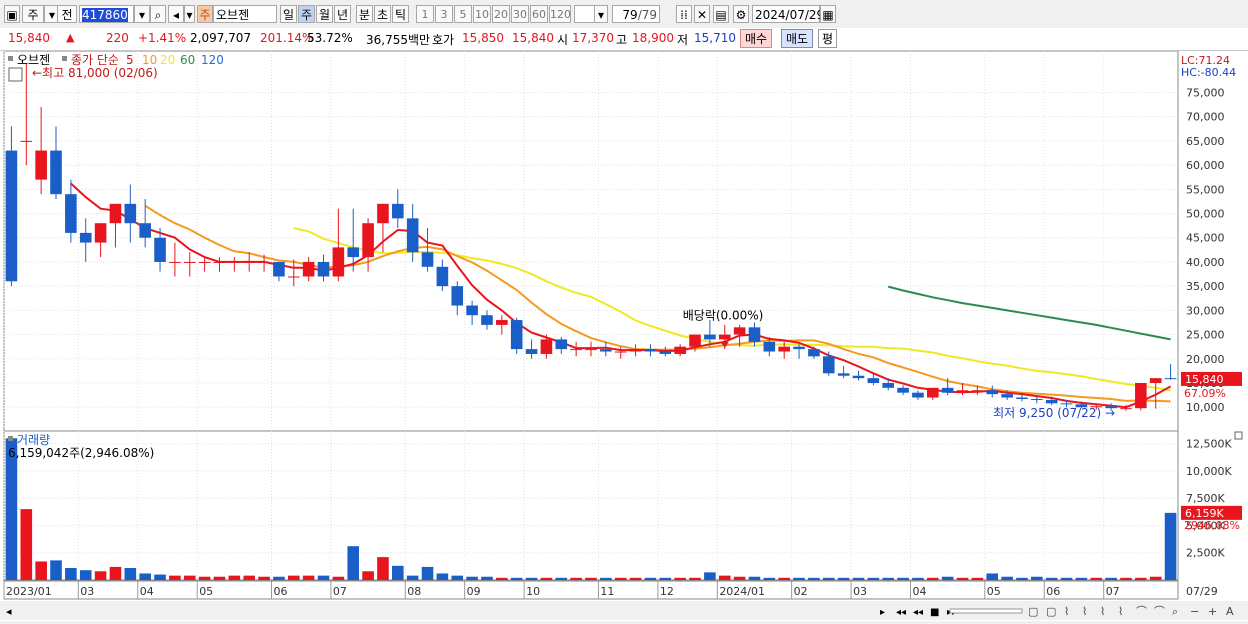 The width and height of the screenshot is (1248, 624). Describe the element at coordinates (721, 14) in the screenshot. I see `save-icon: ▤` at that location.